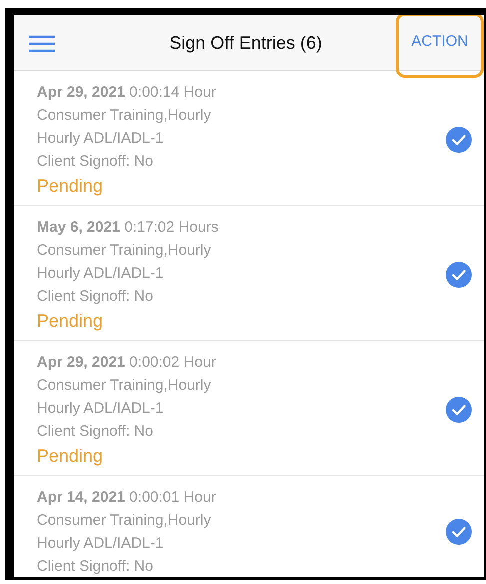  Describe the element at coordinates (127, 363) in the screenshot. I see `entry-date-duration: Apr 29, 2021 0:00:02 Hour` at that location.